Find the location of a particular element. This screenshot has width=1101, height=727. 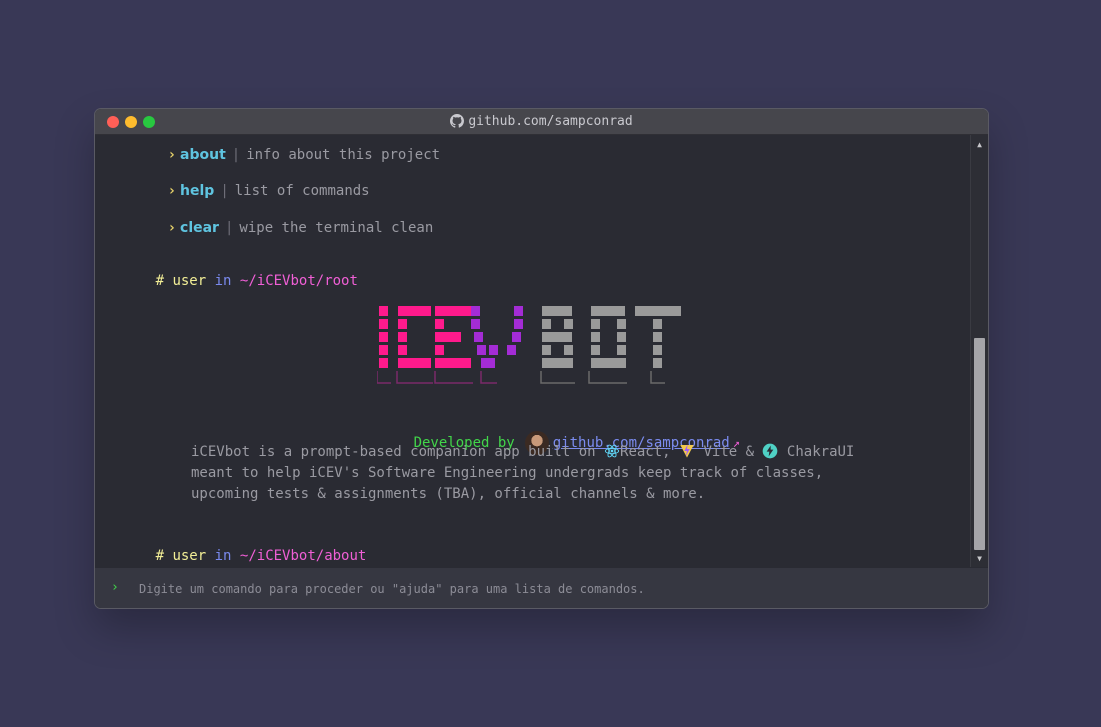

prompt-line-about: # user in ~/iCEVbot/about is located at coordinates (236, 545).